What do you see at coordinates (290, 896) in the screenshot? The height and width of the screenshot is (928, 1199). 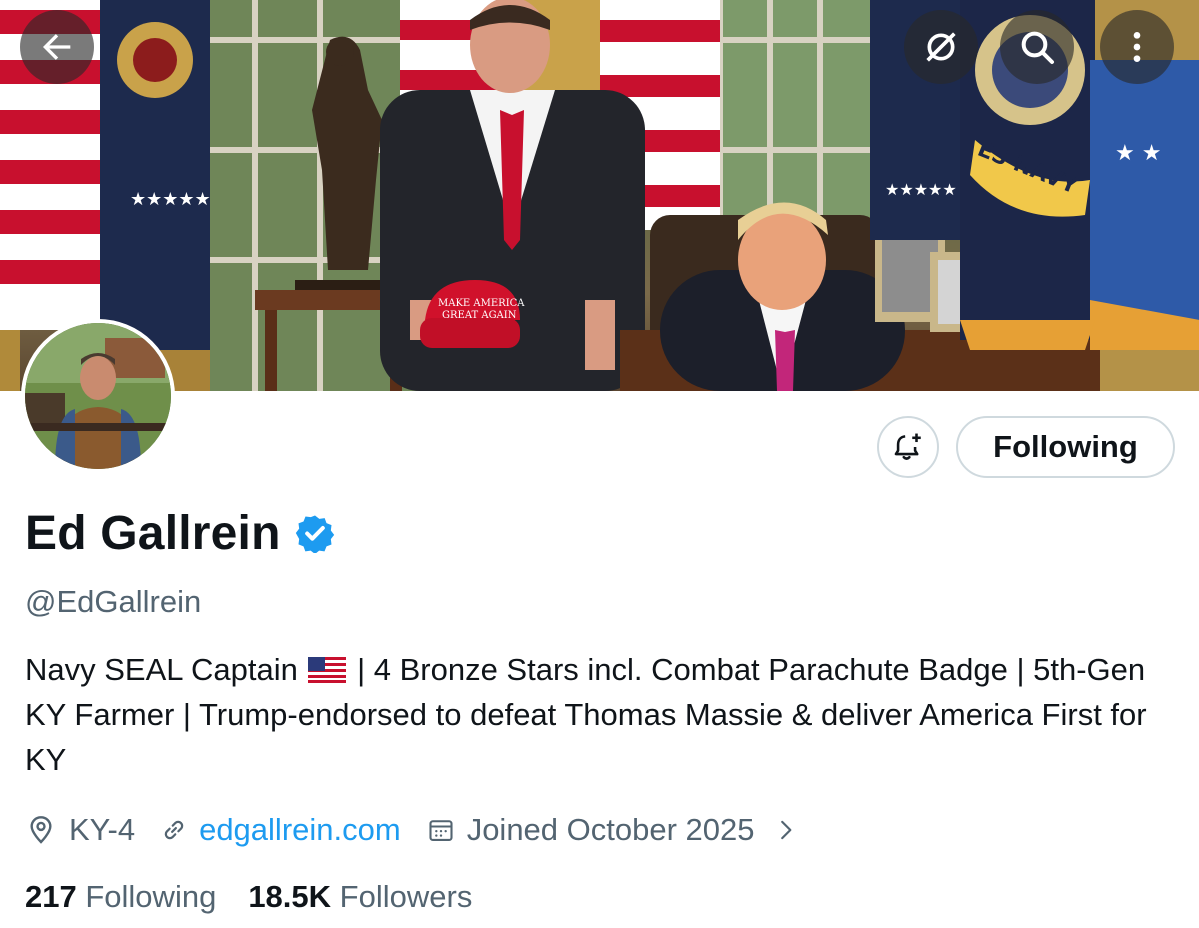 I see `followers-count: 18.5K` at bounding box center [290, 896].